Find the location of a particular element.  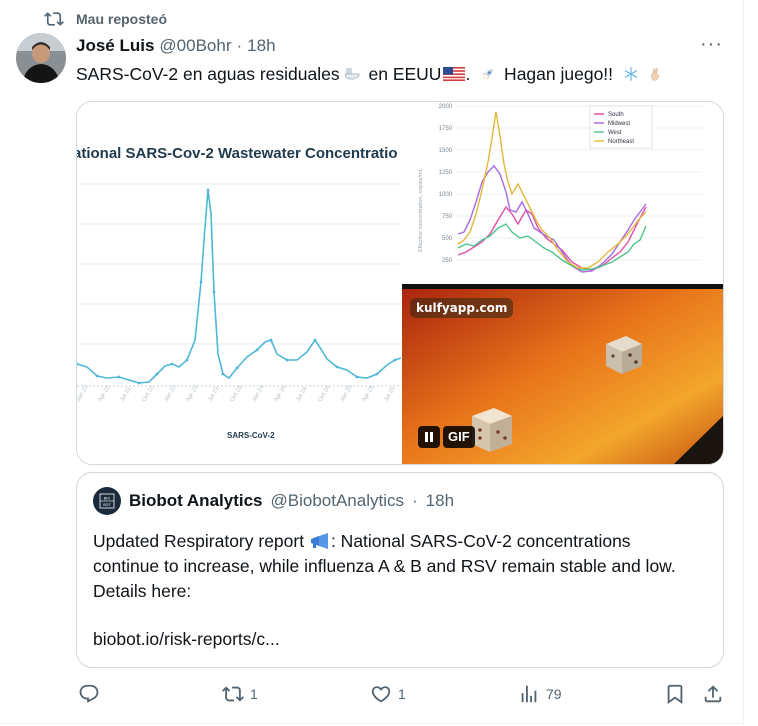

views-count: 79 is located at coordinates (554, 694).